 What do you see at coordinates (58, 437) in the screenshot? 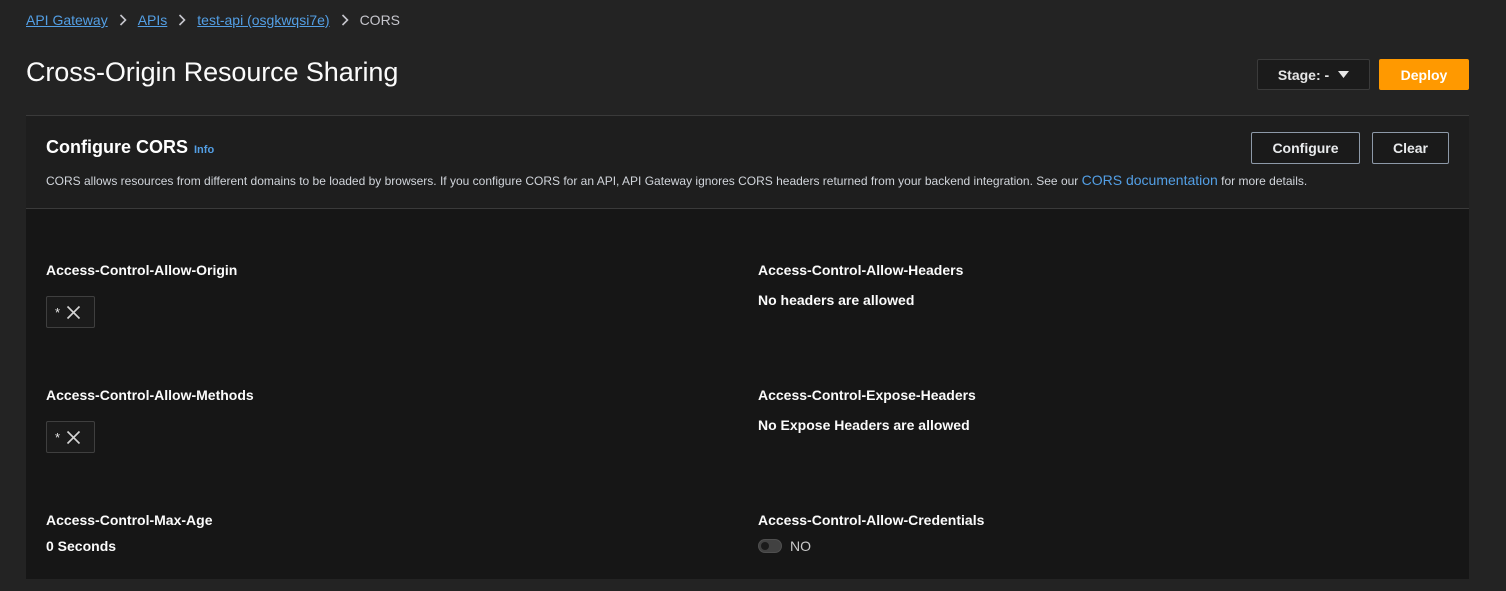
I see `allow-methods-token-value: *` at bounding box center [58, 437].